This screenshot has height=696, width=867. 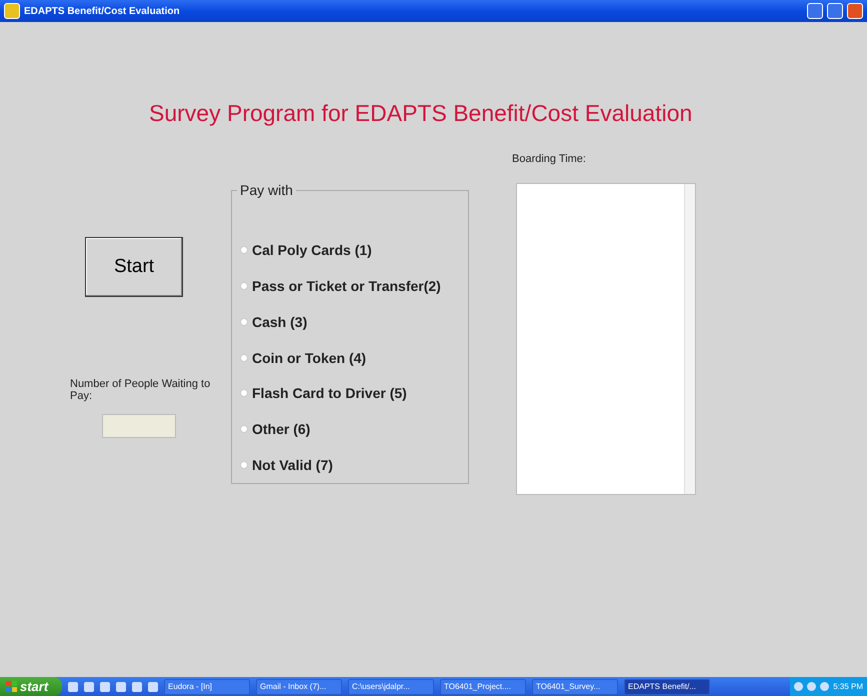 What do you see at coordinates (354, 286) in the screenshot?
I see `radio-option: Pass or Ticket or Transfer(2)` at bounding box center [354, 286].